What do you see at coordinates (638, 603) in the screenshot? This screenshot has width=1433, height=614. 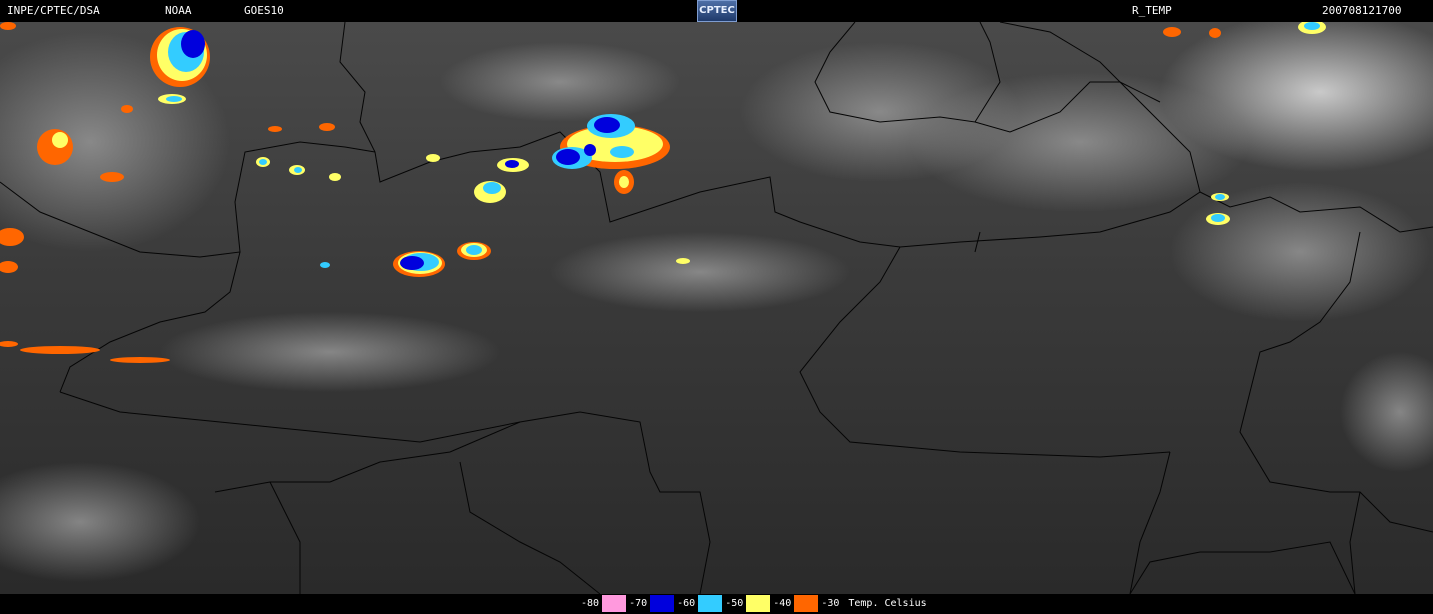 I see `legend-tick-70: -70` at bounding box center [638, 603].